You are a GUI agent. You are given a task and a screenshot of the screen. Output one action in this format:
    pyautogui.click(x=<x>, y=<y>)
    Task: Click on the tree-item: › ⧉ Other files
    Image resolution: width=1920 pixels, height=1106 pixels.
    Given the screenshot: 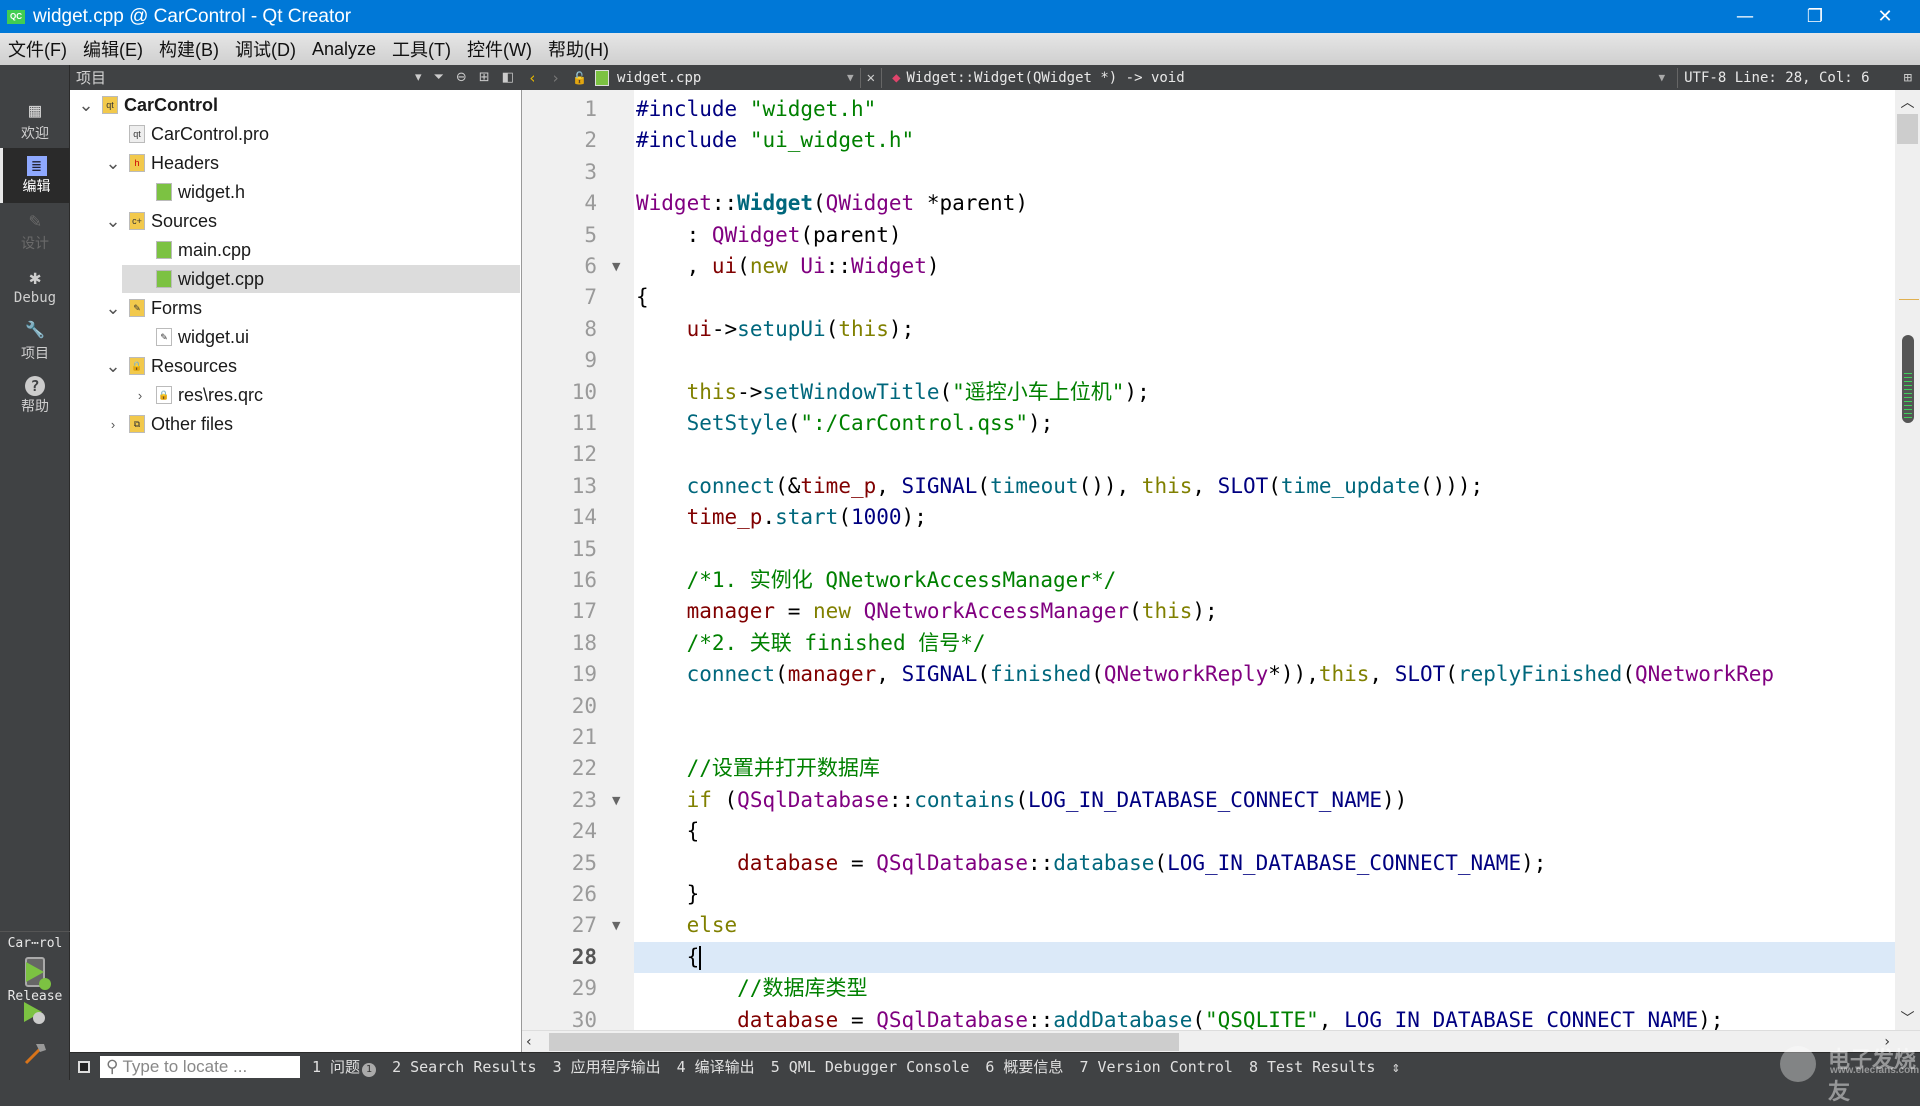 What is the action you would take?
    pyautogui.click(x=295, y=424)
    